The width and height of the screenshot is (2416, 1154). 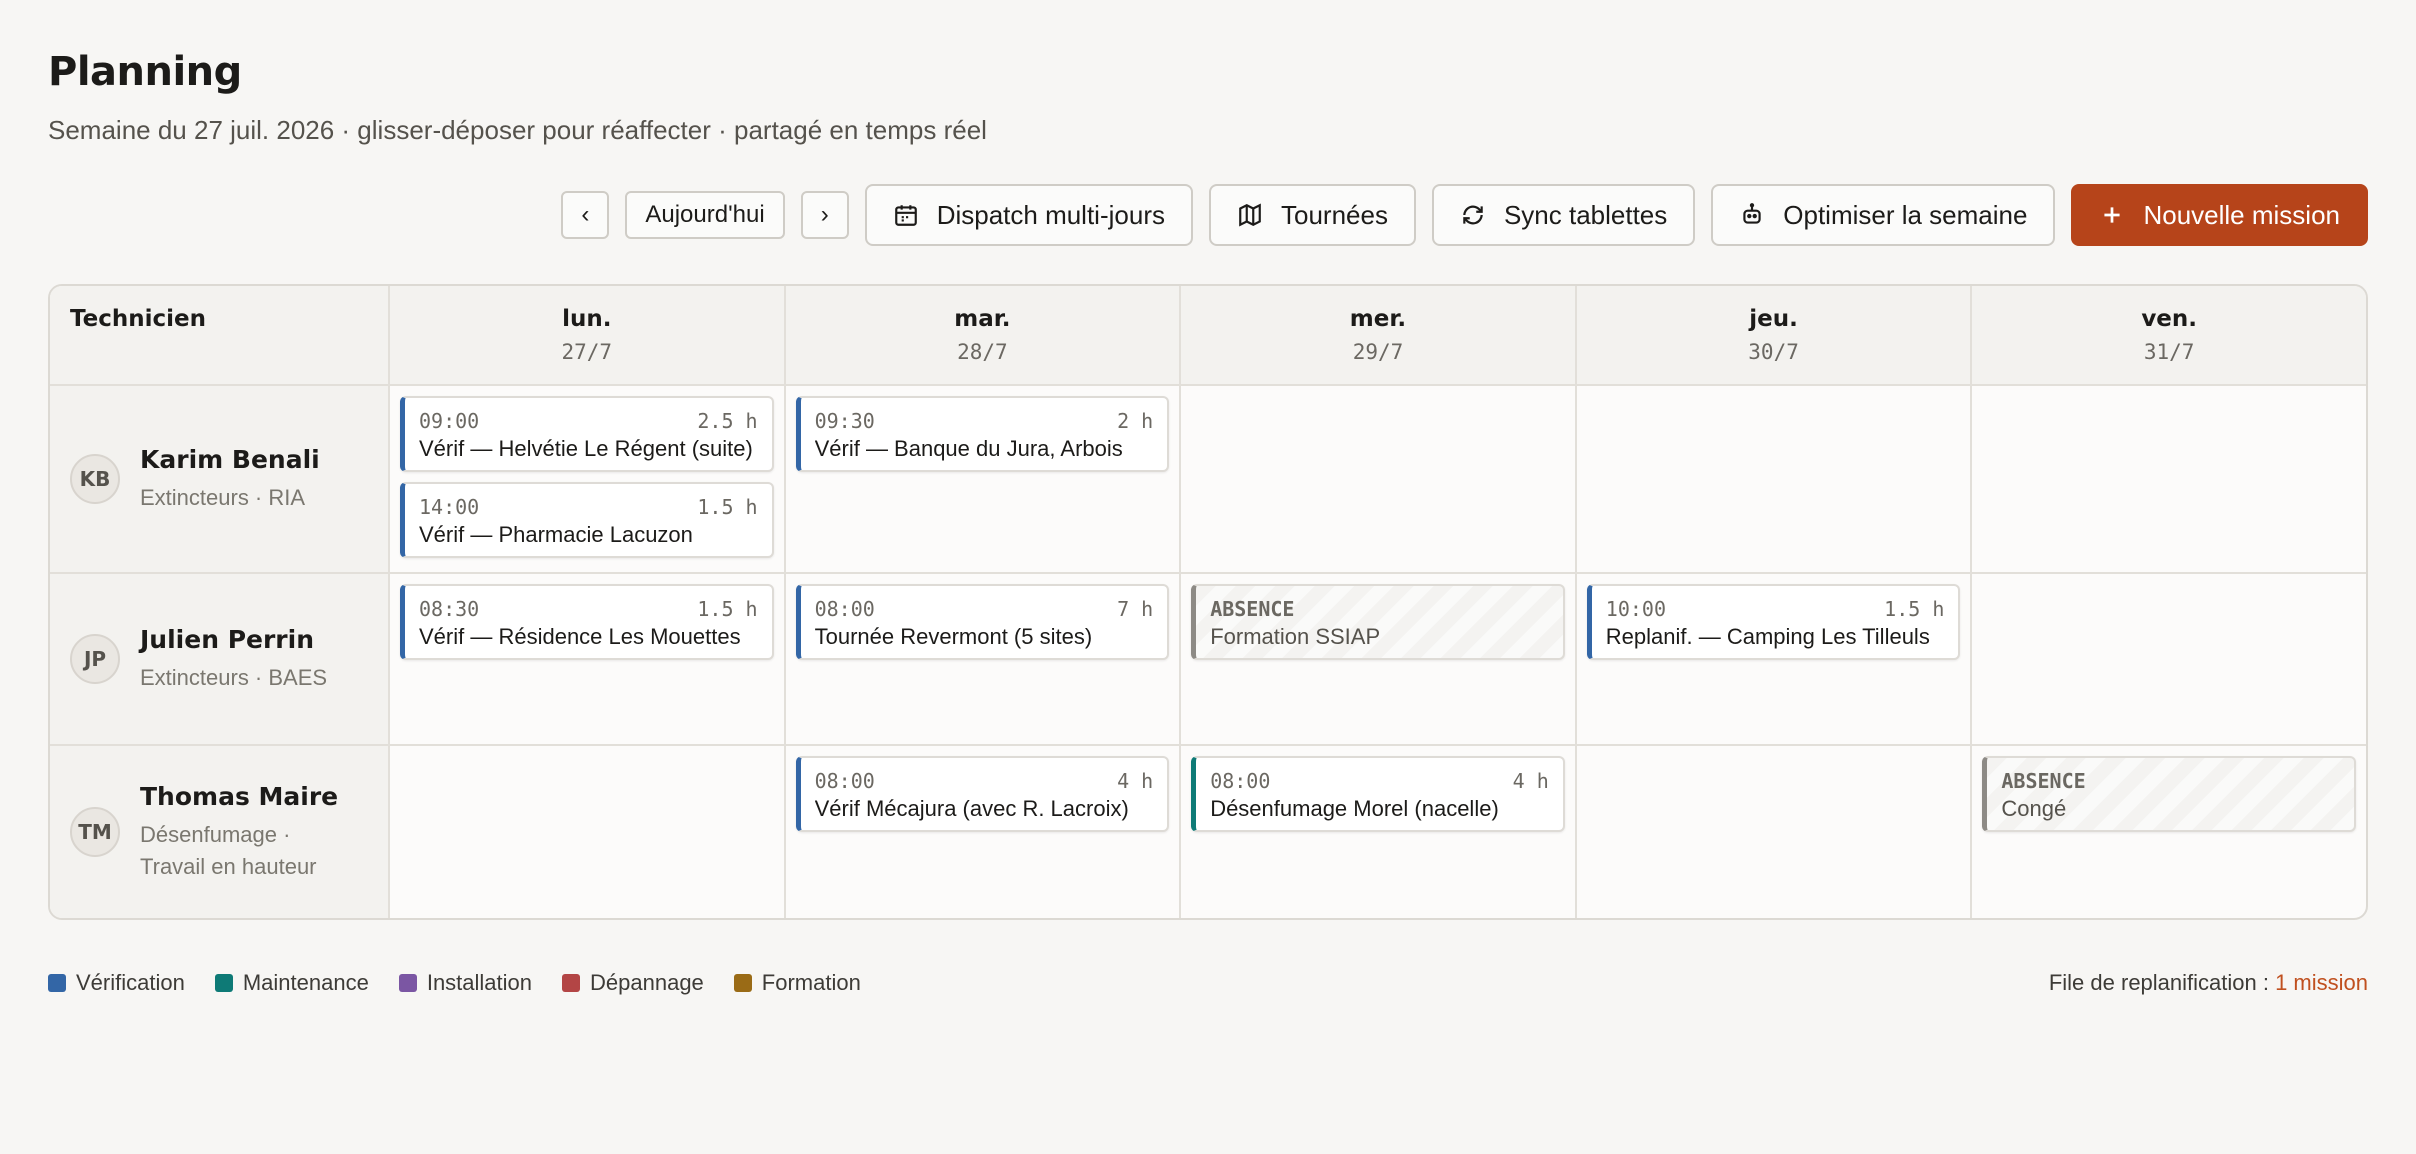 What do you see at coordinates (2241, 214) in the screenshot?
I see `new-mission-label: Nouvelle mission` at bounding box center [2241, 214].